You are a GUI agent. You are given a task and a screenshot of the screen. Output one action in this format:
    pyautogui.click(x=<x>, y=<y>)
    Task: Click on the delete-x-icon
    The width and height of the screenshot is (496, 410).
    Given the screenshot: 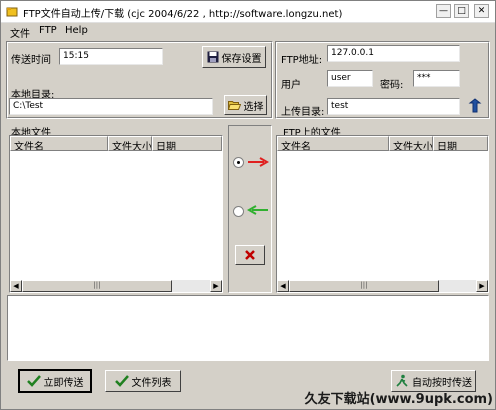 What is the action you would take?
    pyautogui.click(x=250, y=255)
    